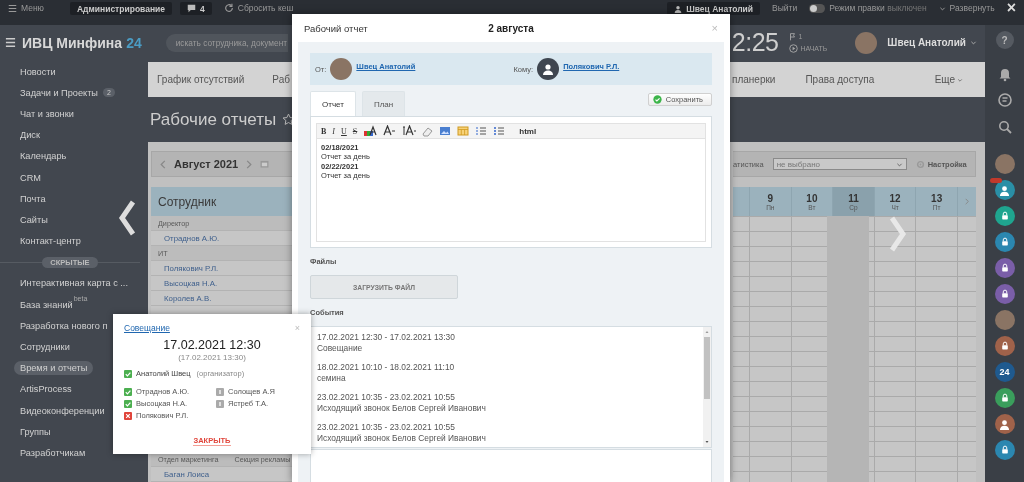 The image size is (1024, 482). Describe the element at coordinates (26, 8) in the screenshot. I see `menu-button: Меню` at that location.